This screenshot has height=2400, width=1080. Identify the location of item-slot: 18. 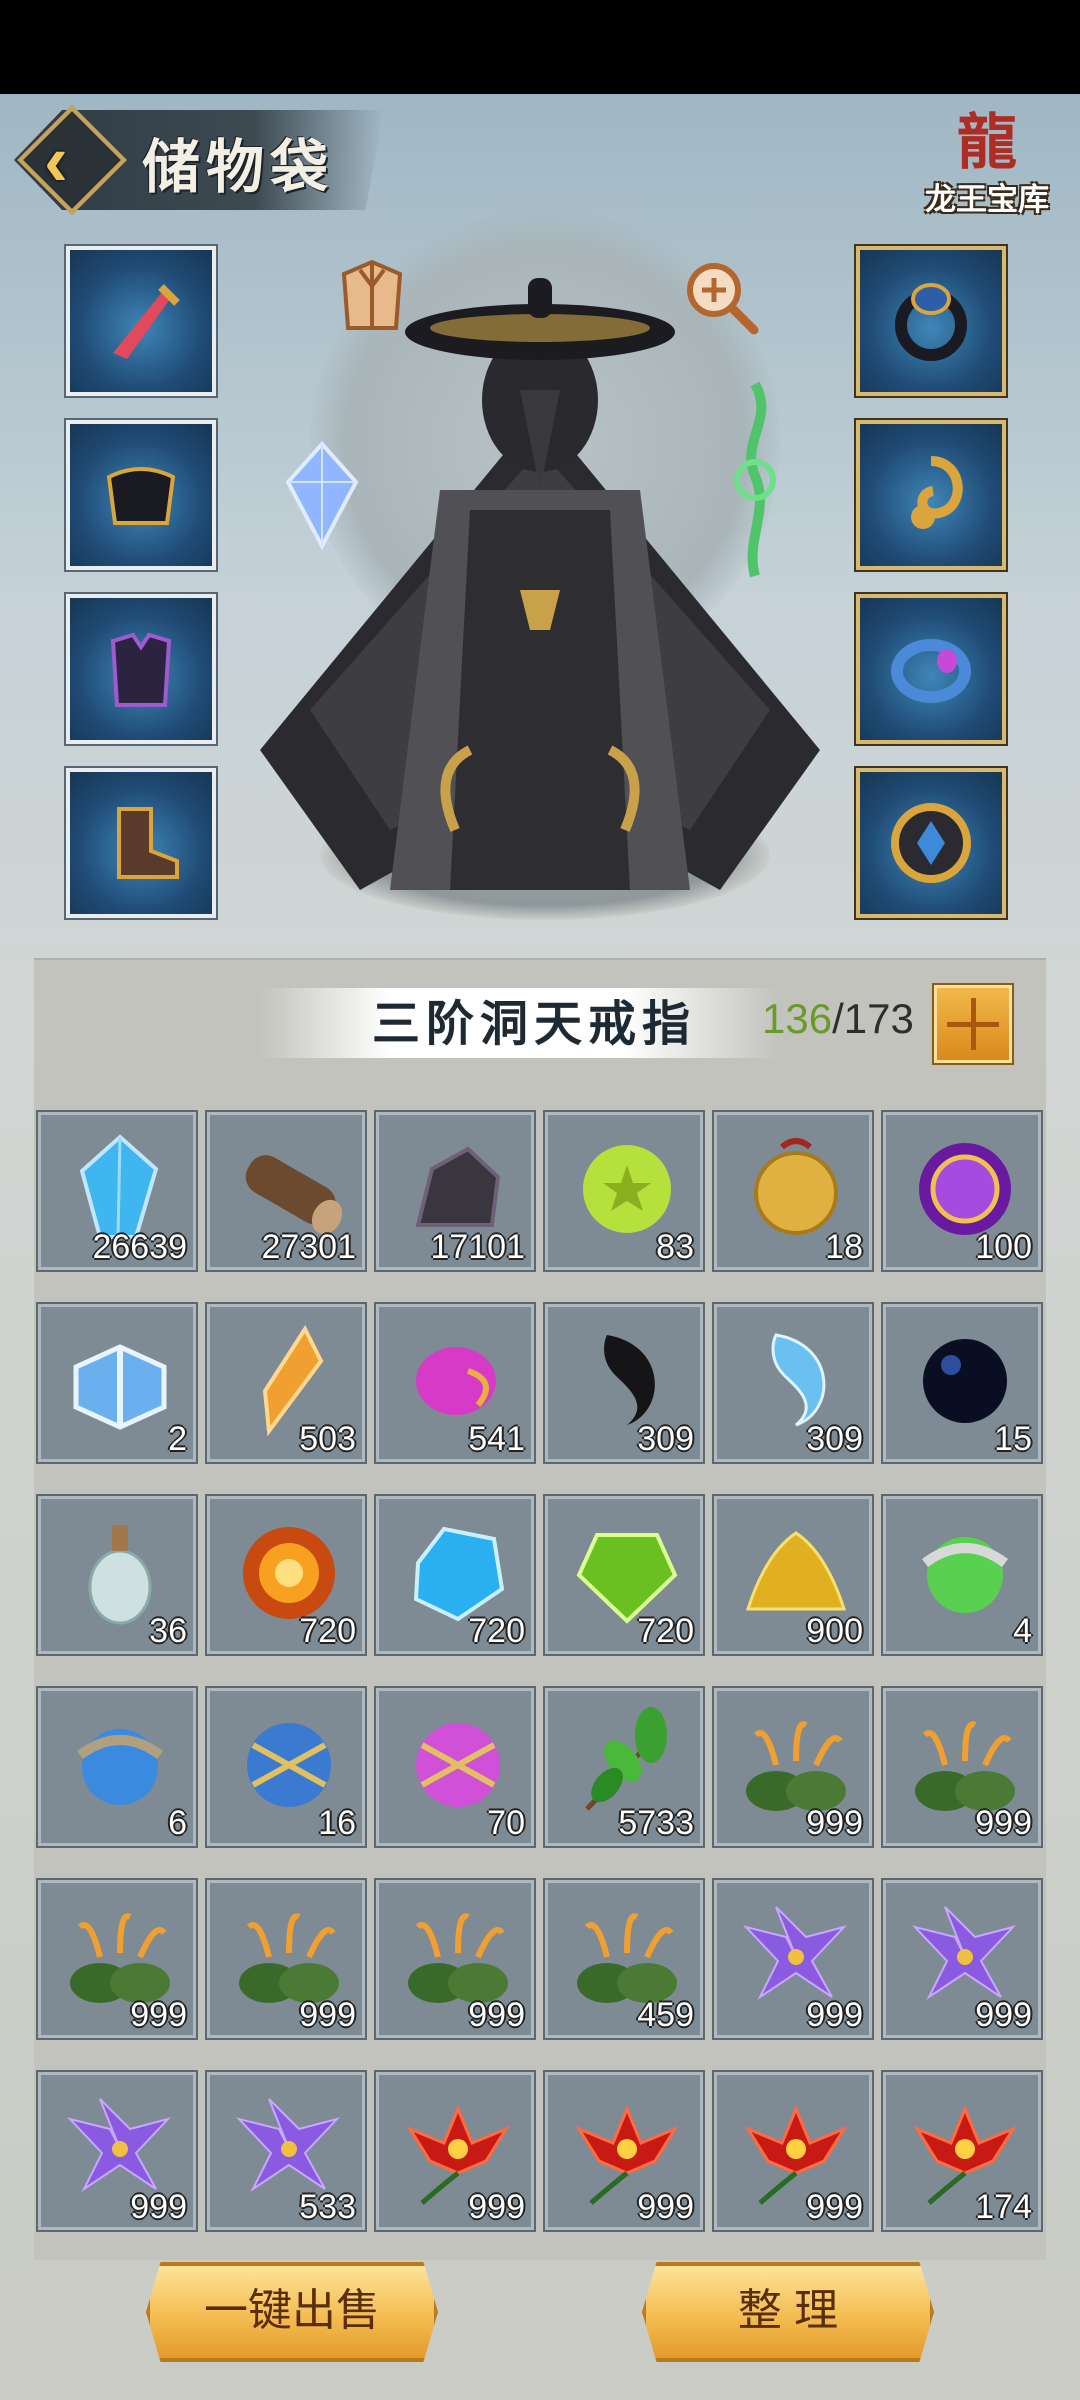
(793, 1191).